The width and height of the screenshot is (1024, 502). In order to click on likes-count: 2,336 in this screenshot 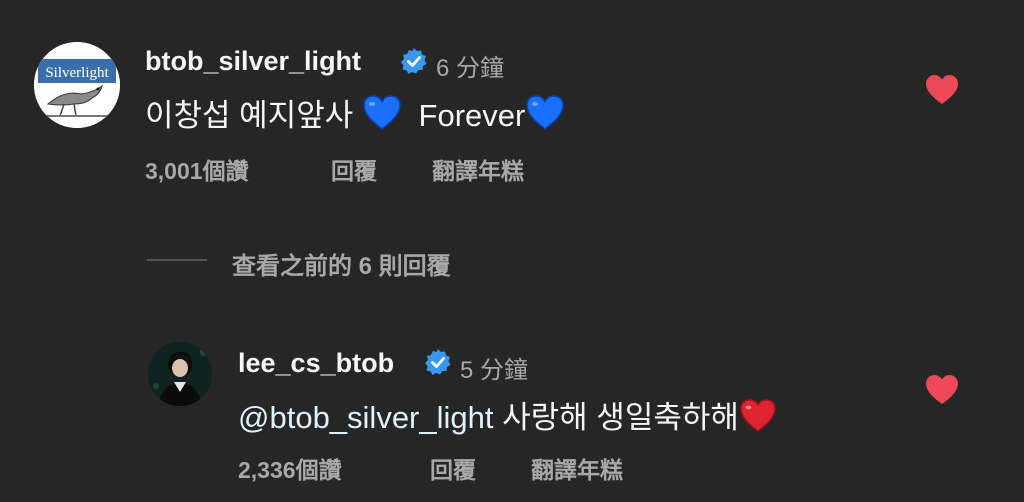, I will do `click(267, 470)`.